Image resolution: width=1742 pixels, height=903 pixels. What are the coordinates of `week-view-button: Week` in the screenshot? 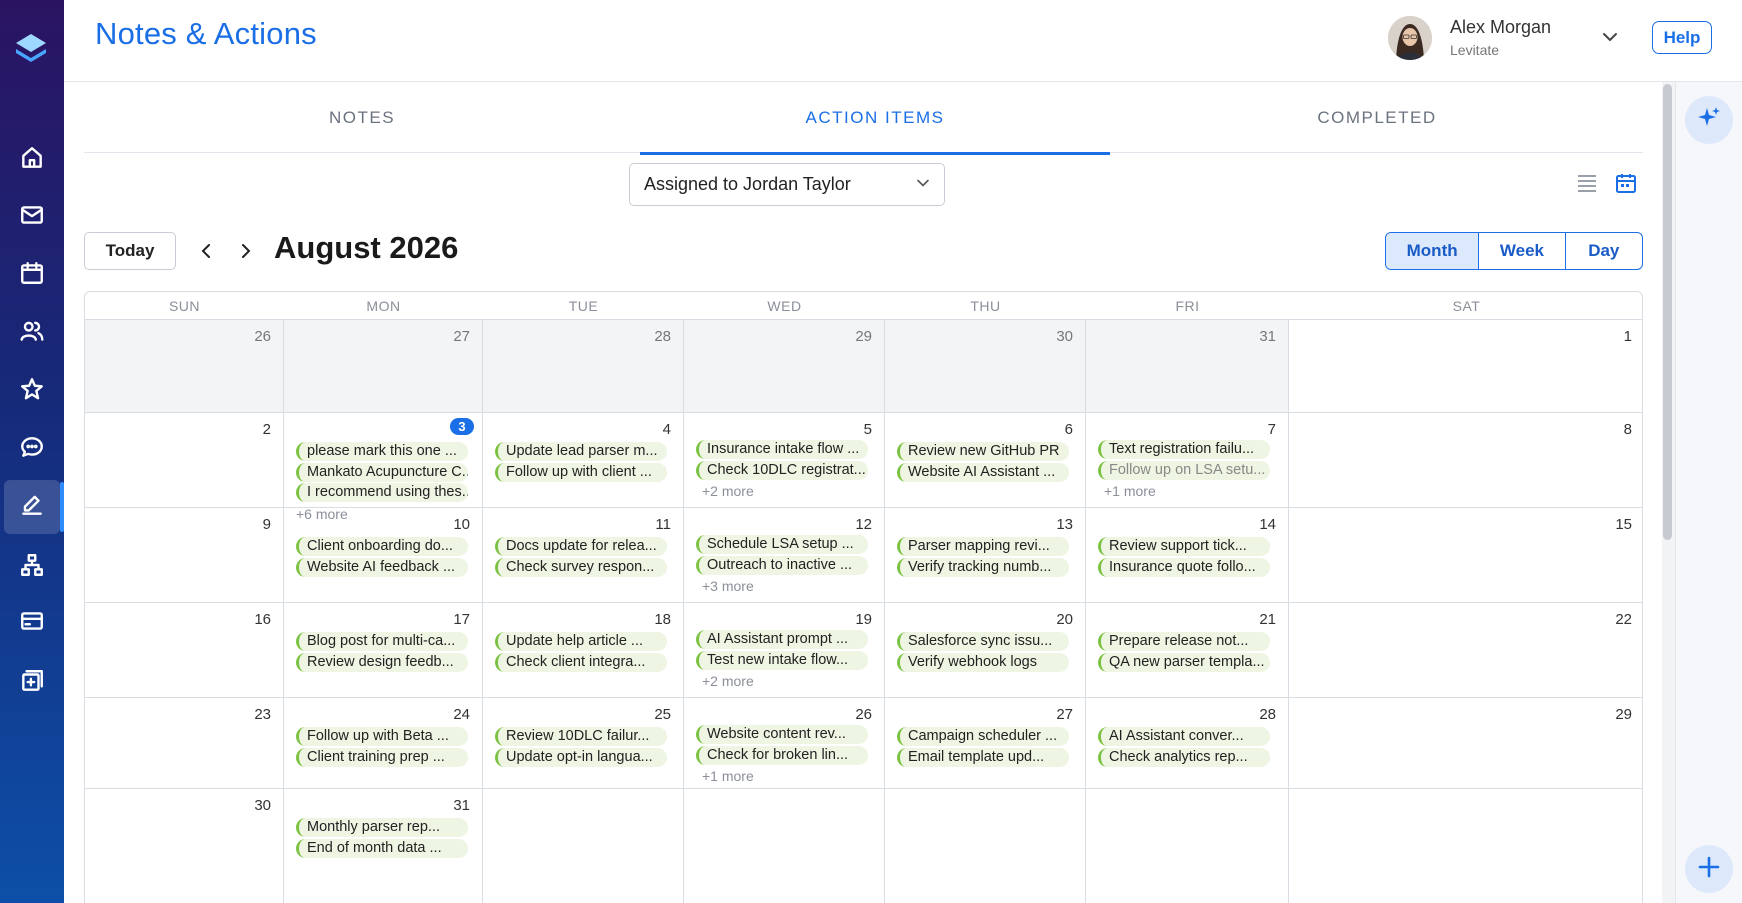 It's located at (1522, 251).